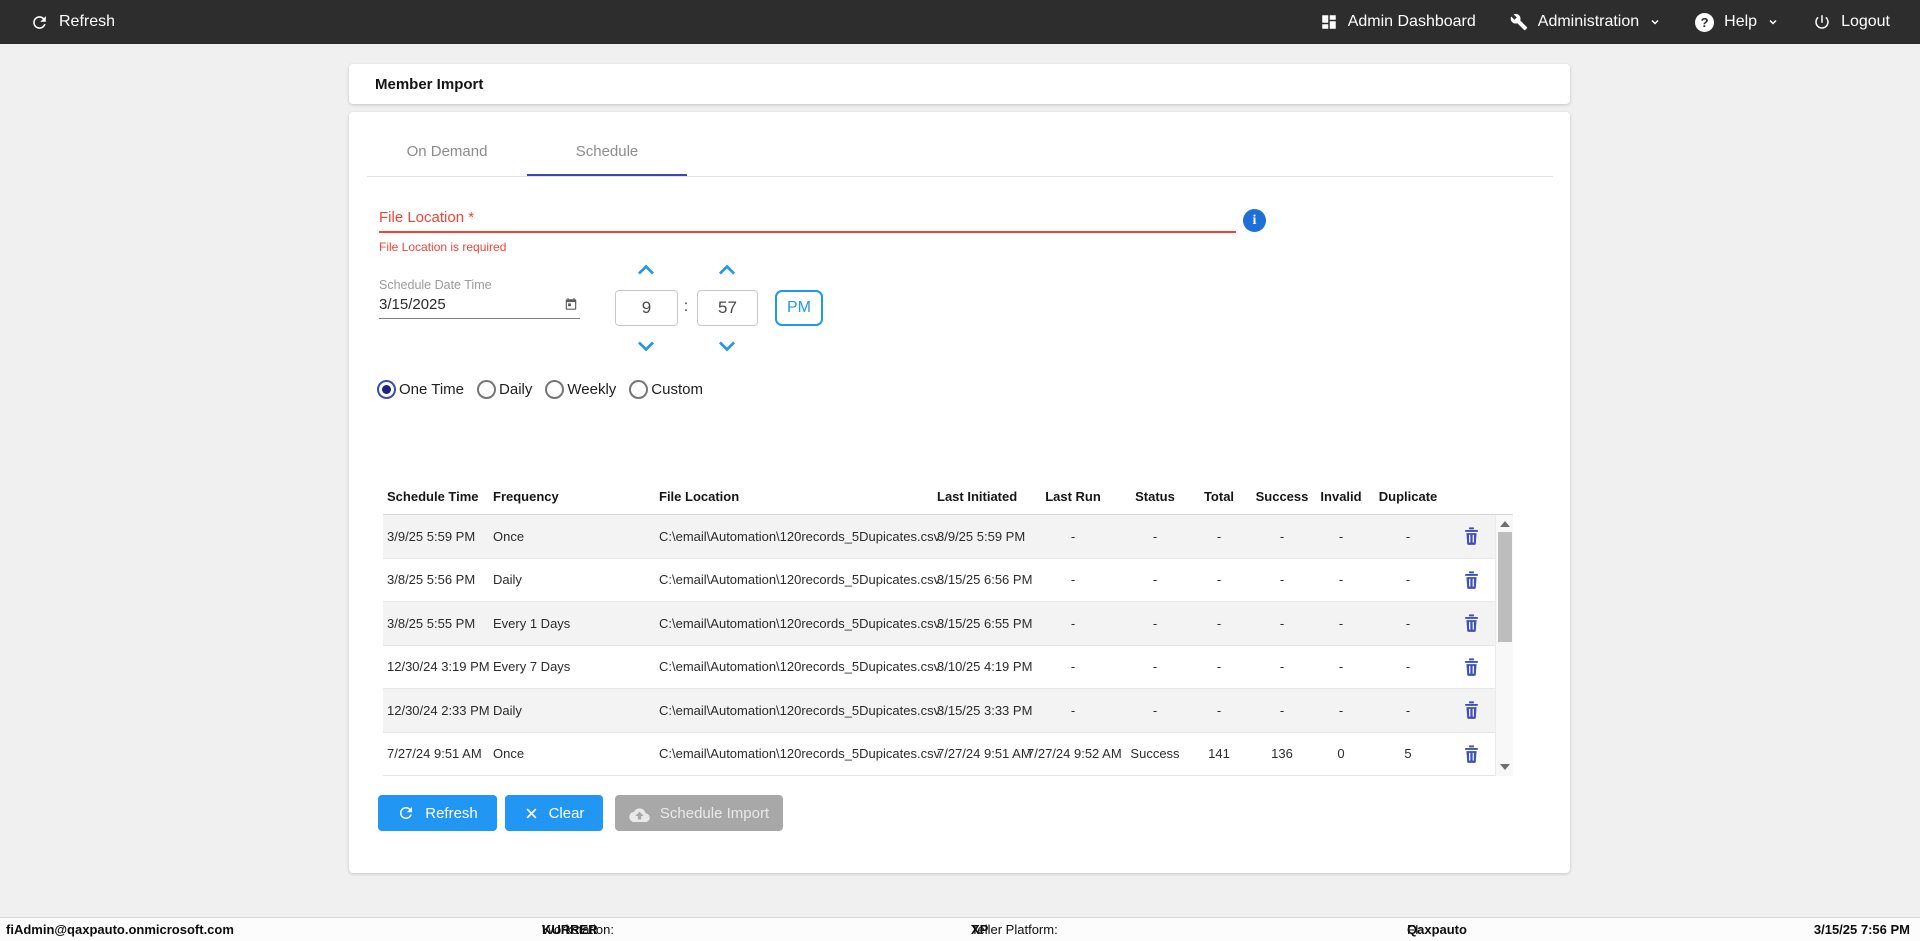  I want to click on tab-schedule: Schedule, so click(607, 152).